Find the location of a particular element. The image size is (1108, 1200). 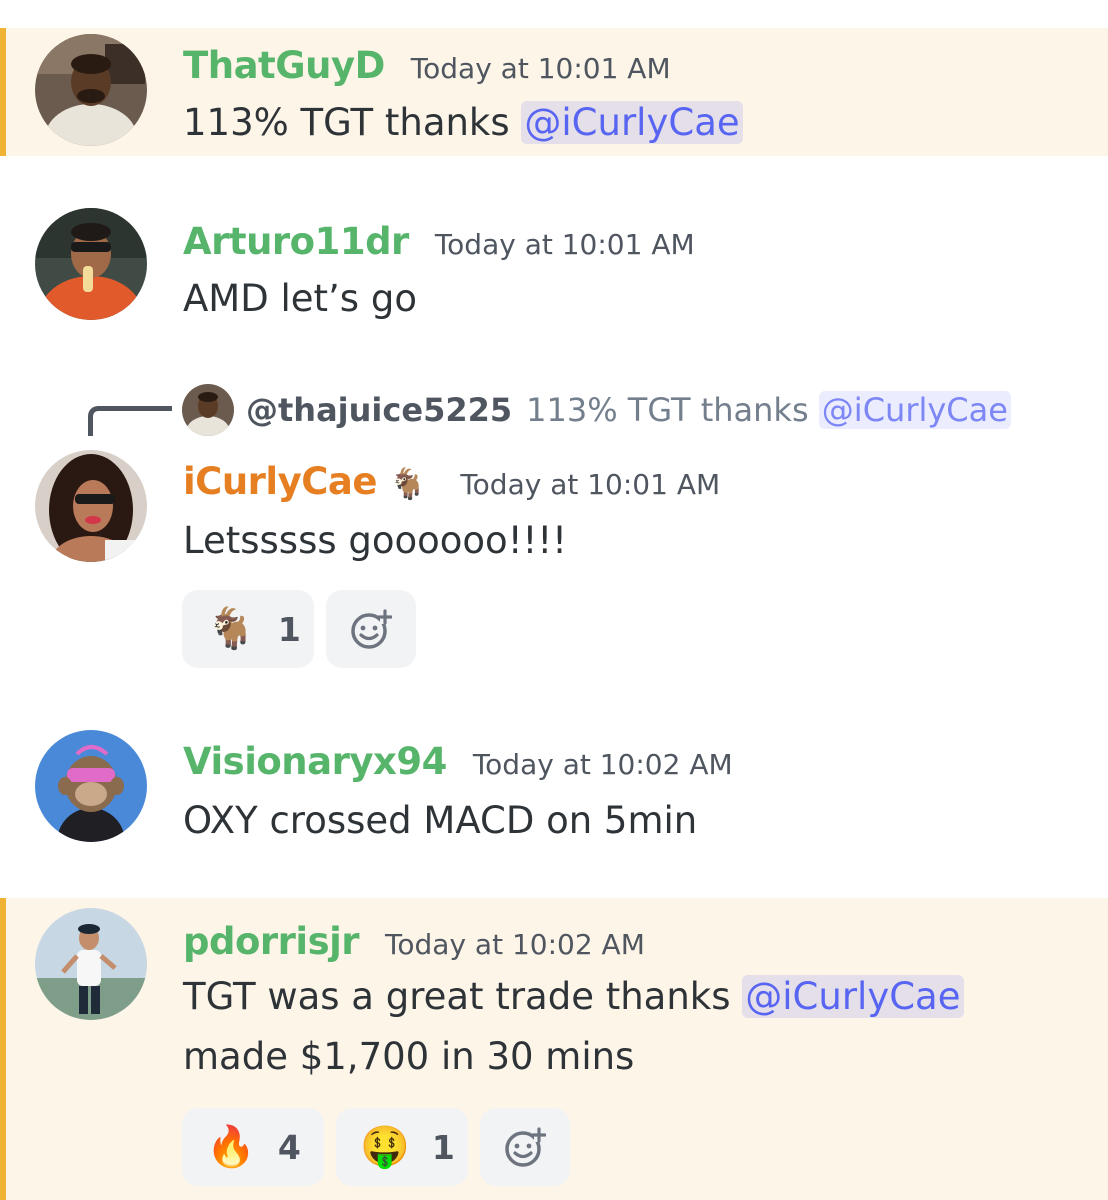

reactions: 🐐 1 is located at coordinates (299, 629).